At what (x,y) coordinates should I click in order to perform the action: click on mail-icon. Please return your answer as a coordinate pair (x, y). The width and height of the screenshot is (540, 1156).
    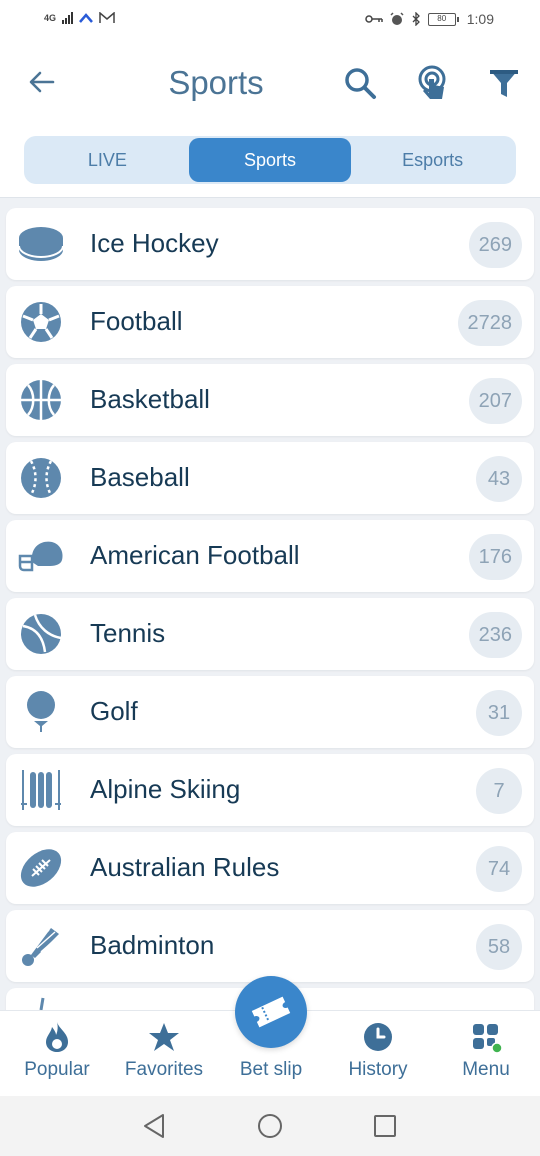
    Looking at the image, I should click on (107, 17).